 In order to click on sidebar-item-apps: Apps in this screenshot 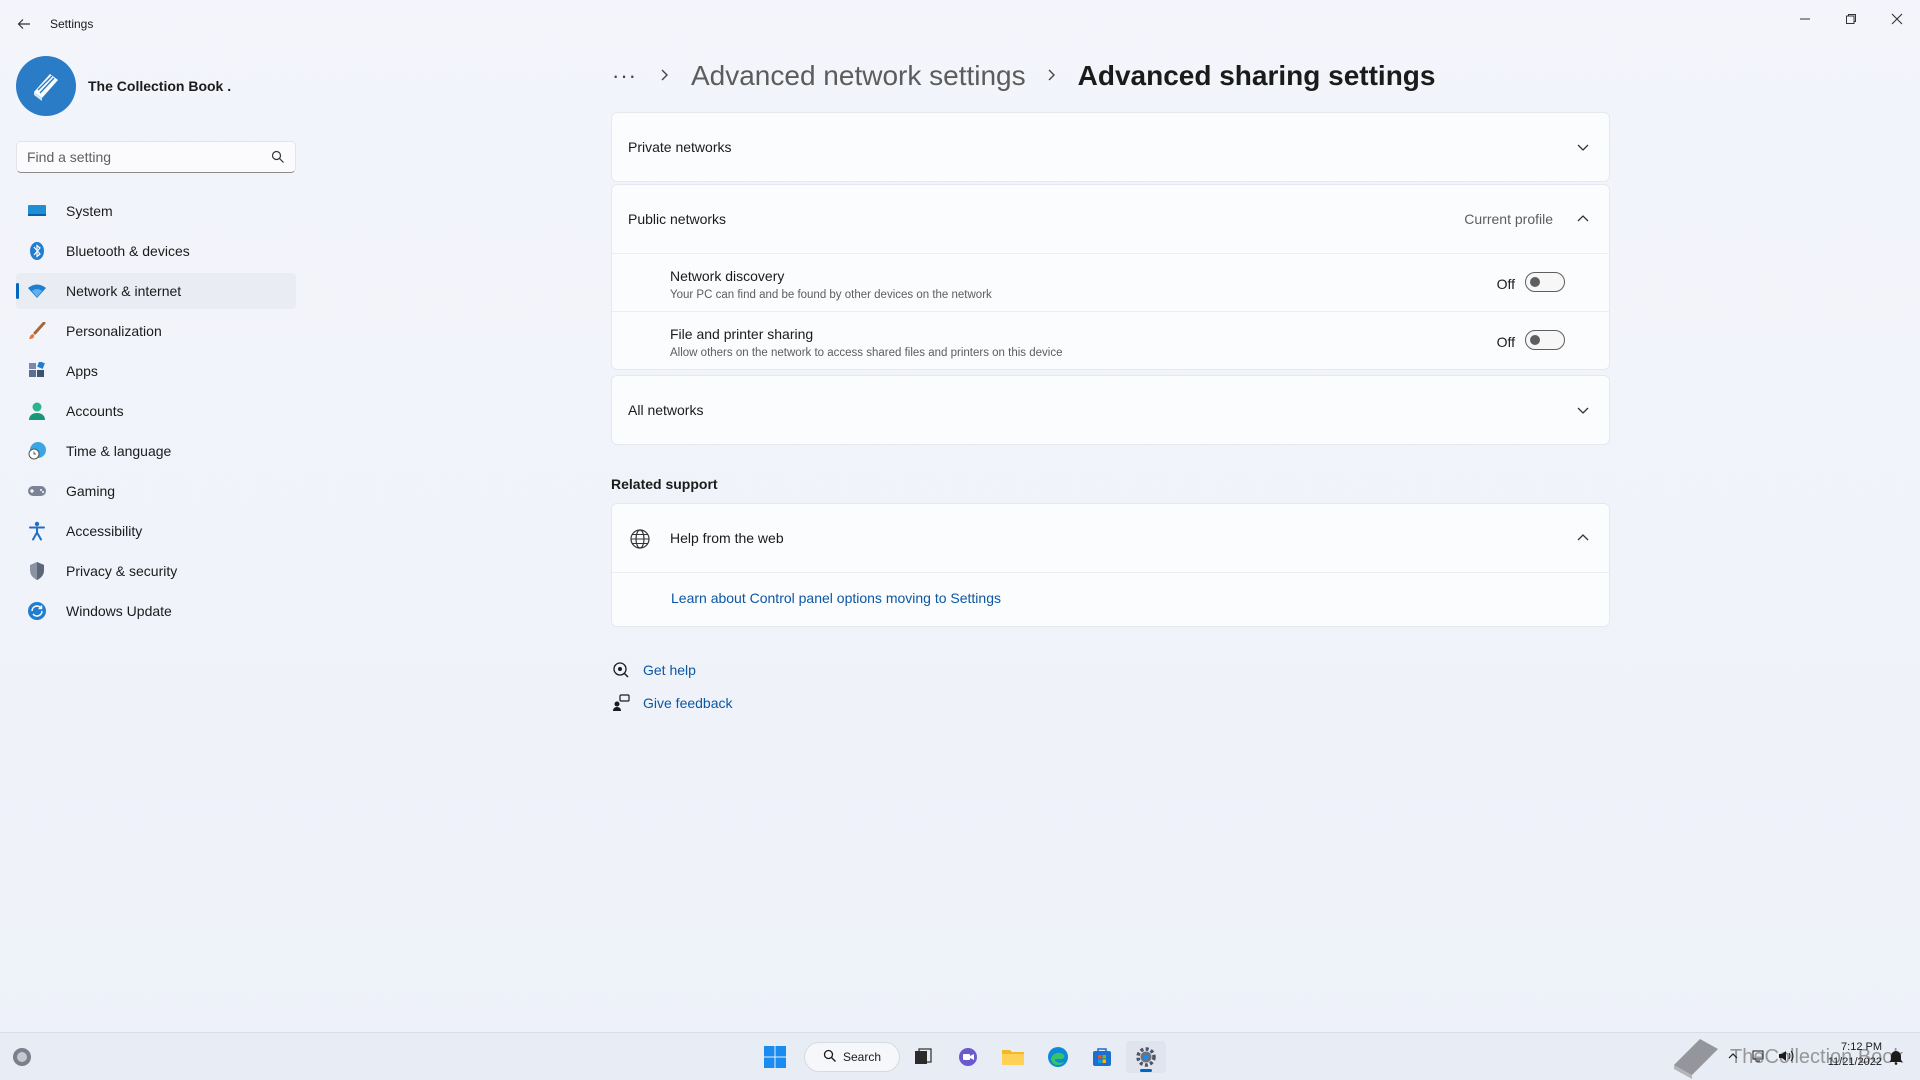, I will do `click(156, 371)`.